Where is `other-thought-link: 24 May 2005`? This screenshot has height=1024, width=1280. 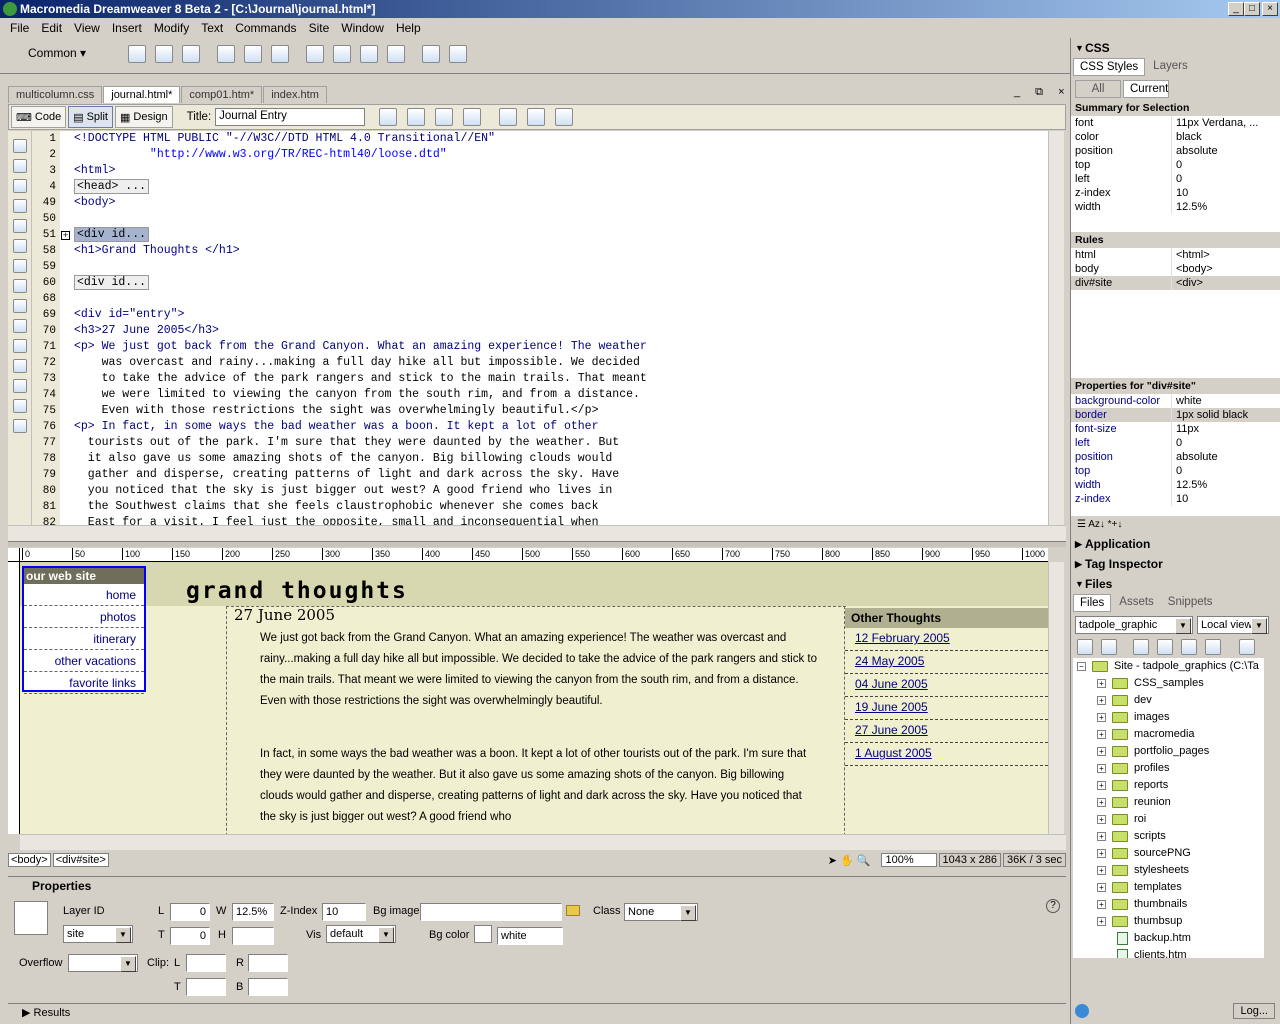
other-thought-link: 24 May 2005 is located at coordinates (946, 662).